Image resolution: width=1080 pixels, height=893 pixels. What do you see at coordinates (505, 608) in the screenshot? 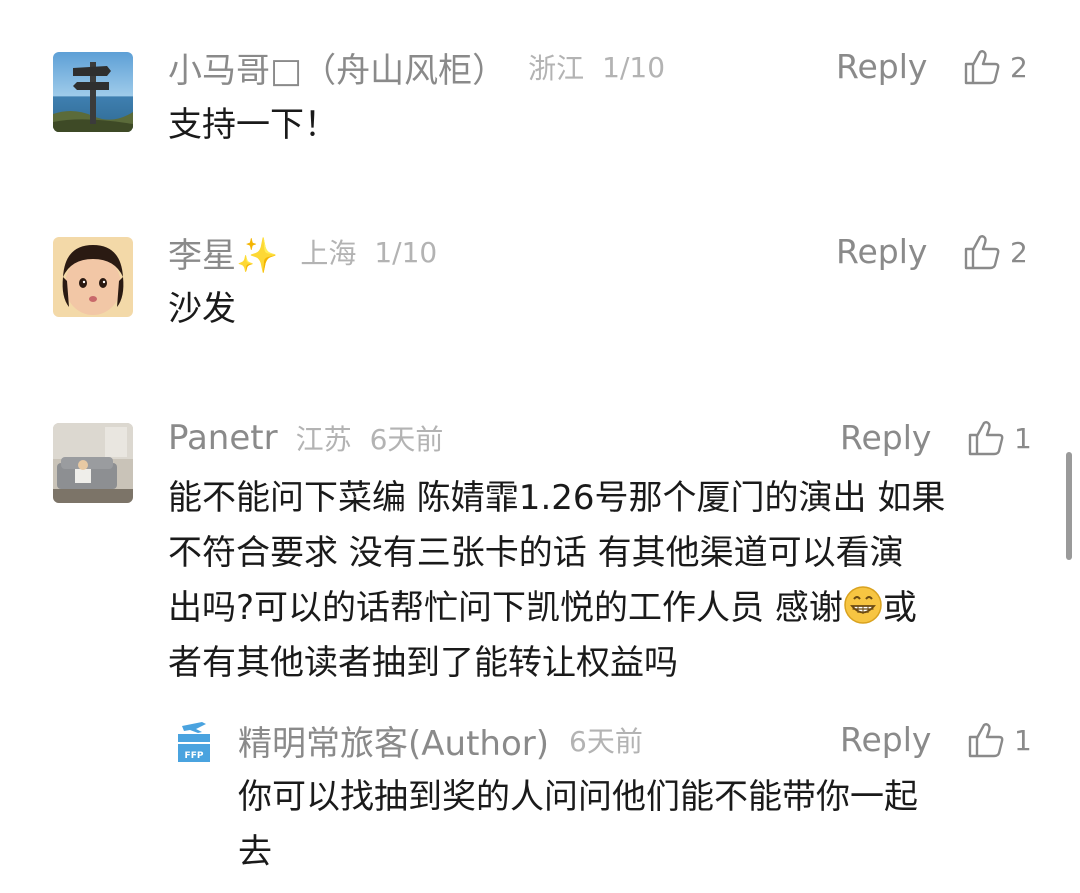
I see `comment-text-segment: 出吗?可以的话帮忙问下凯悦的工作人员 感谢` at bounding box center [505, 608].